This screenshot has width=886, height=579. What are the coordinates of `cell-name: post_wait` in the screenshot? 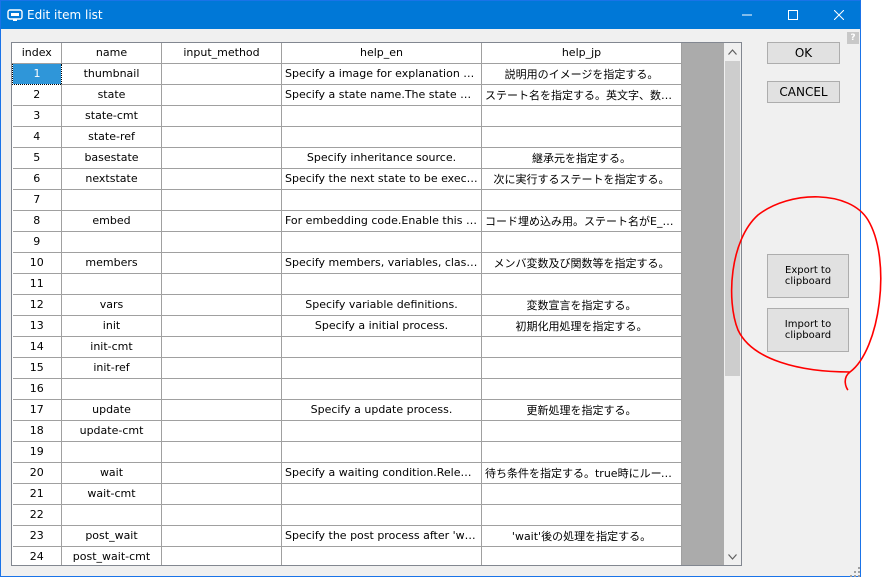 It's located at (111, 536).